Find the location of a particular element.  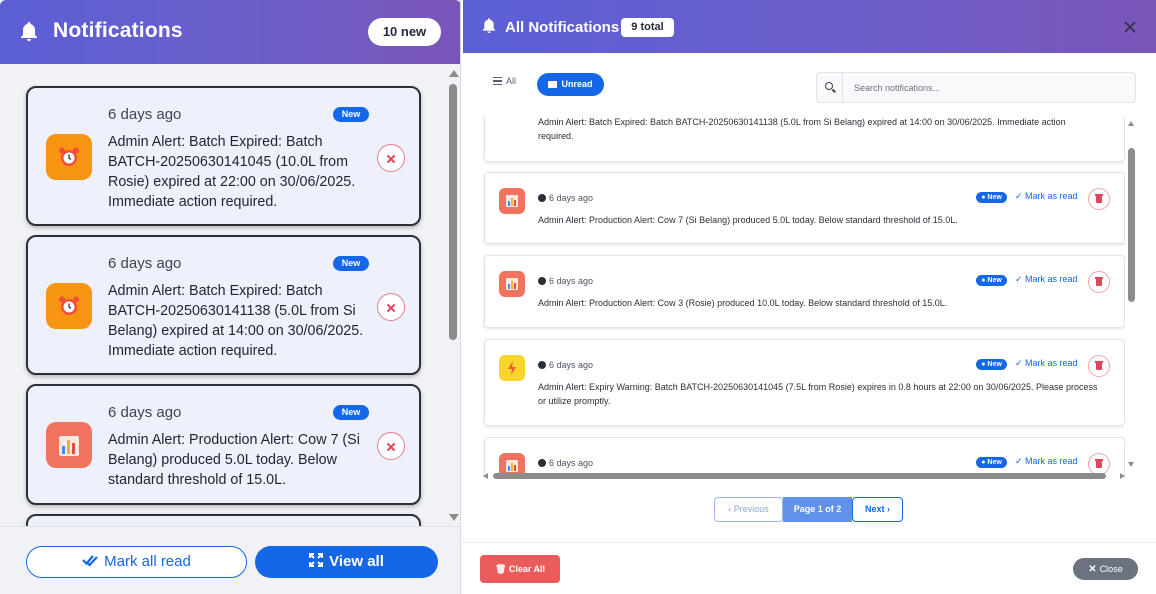

search-icon is located at coordinates (830, 87).